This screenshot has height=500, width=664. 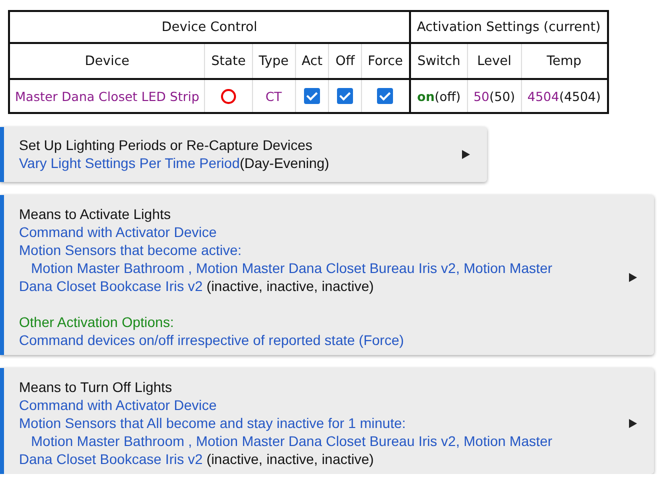 I want to click on section-title: Set Up Lighting Periods or Re-Capture Devices, so click(x=166, y=145).